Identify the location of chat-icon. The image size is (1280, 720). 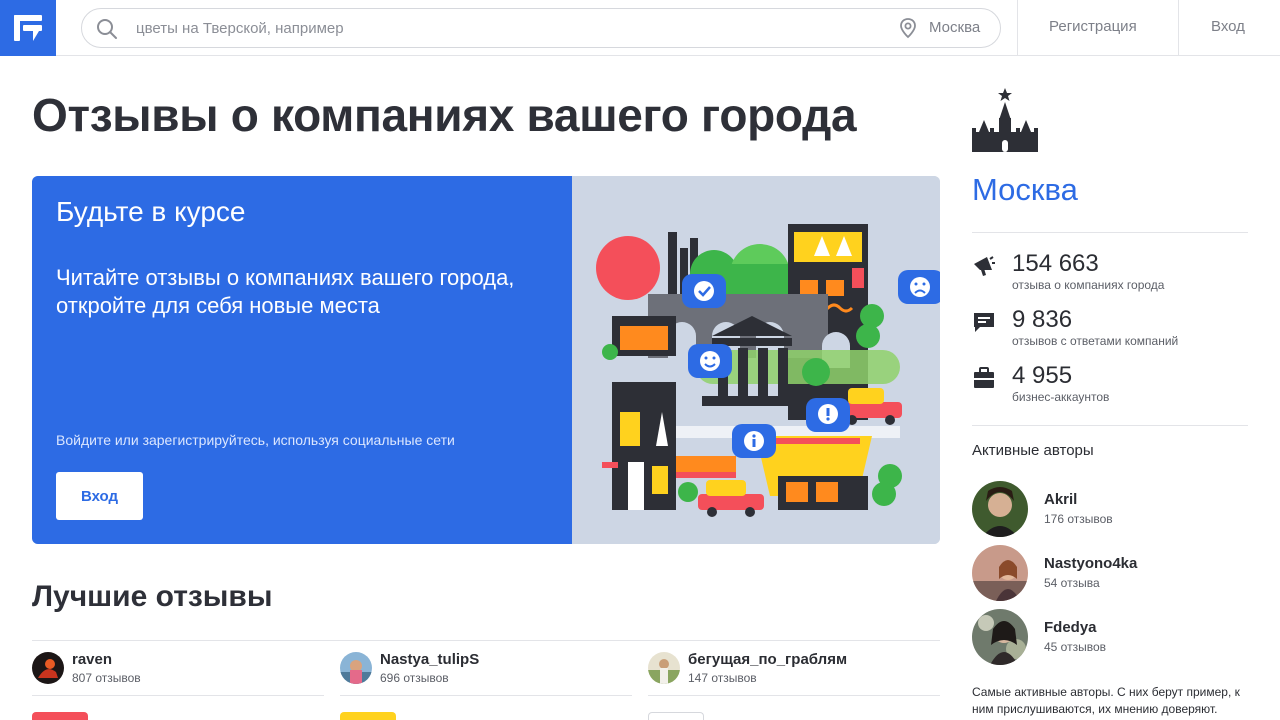
(984, 322).